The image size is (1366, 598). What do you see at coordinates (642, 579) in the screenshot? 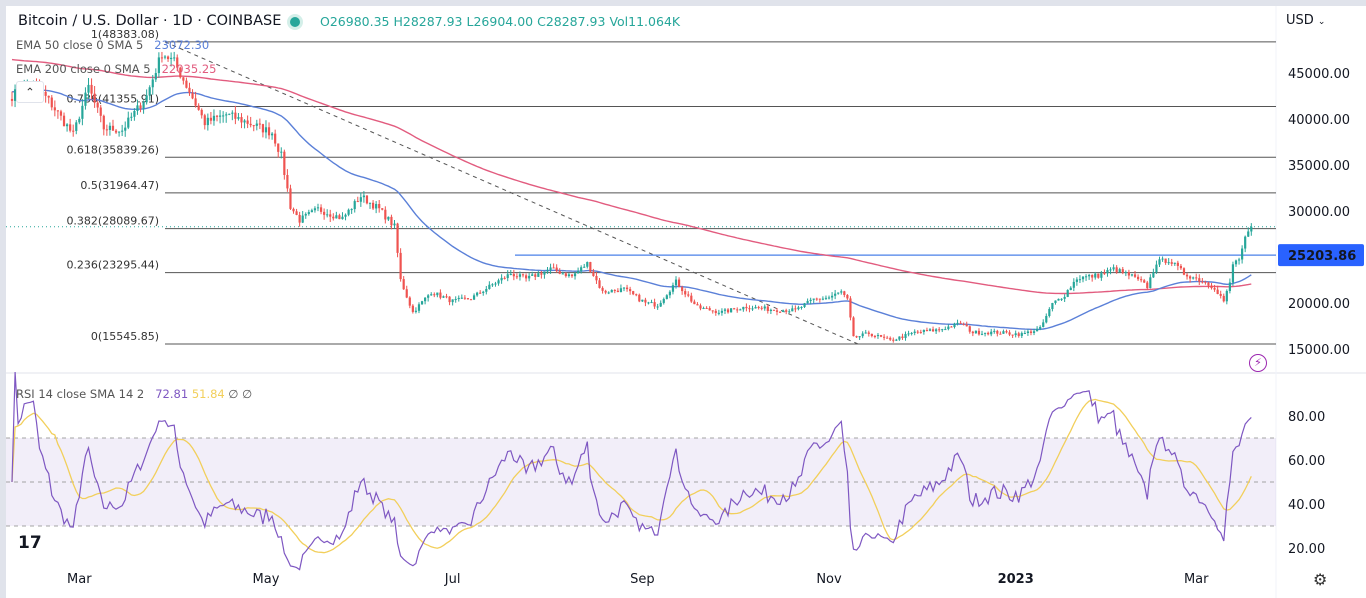
I see `time-tick-label: Sep` at bounding box center [642, 579].